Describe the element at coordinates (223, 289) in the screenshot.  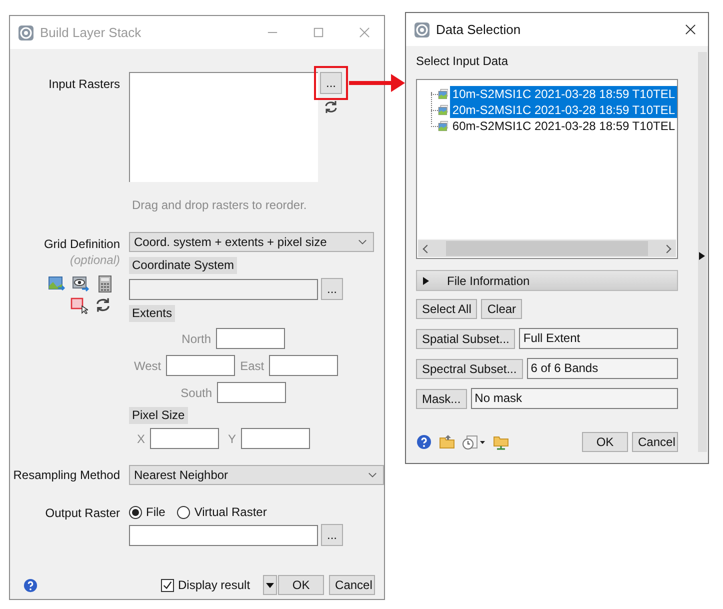
I see `coordinate-system-field` at that location.